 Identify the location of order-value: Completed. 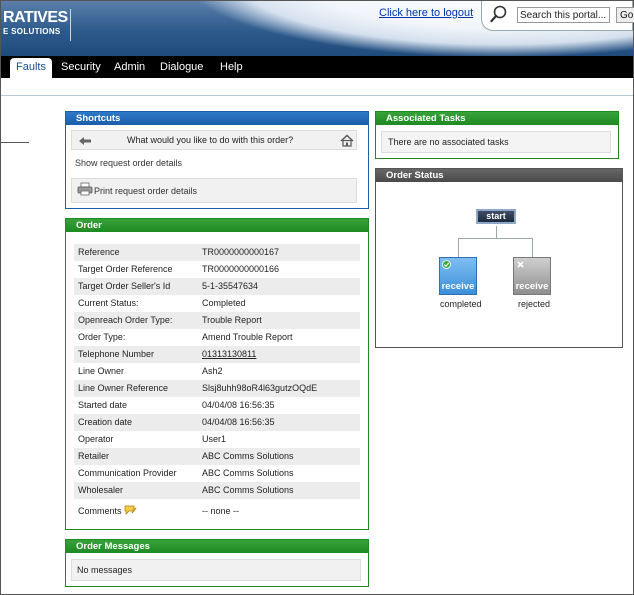
(224, 303).